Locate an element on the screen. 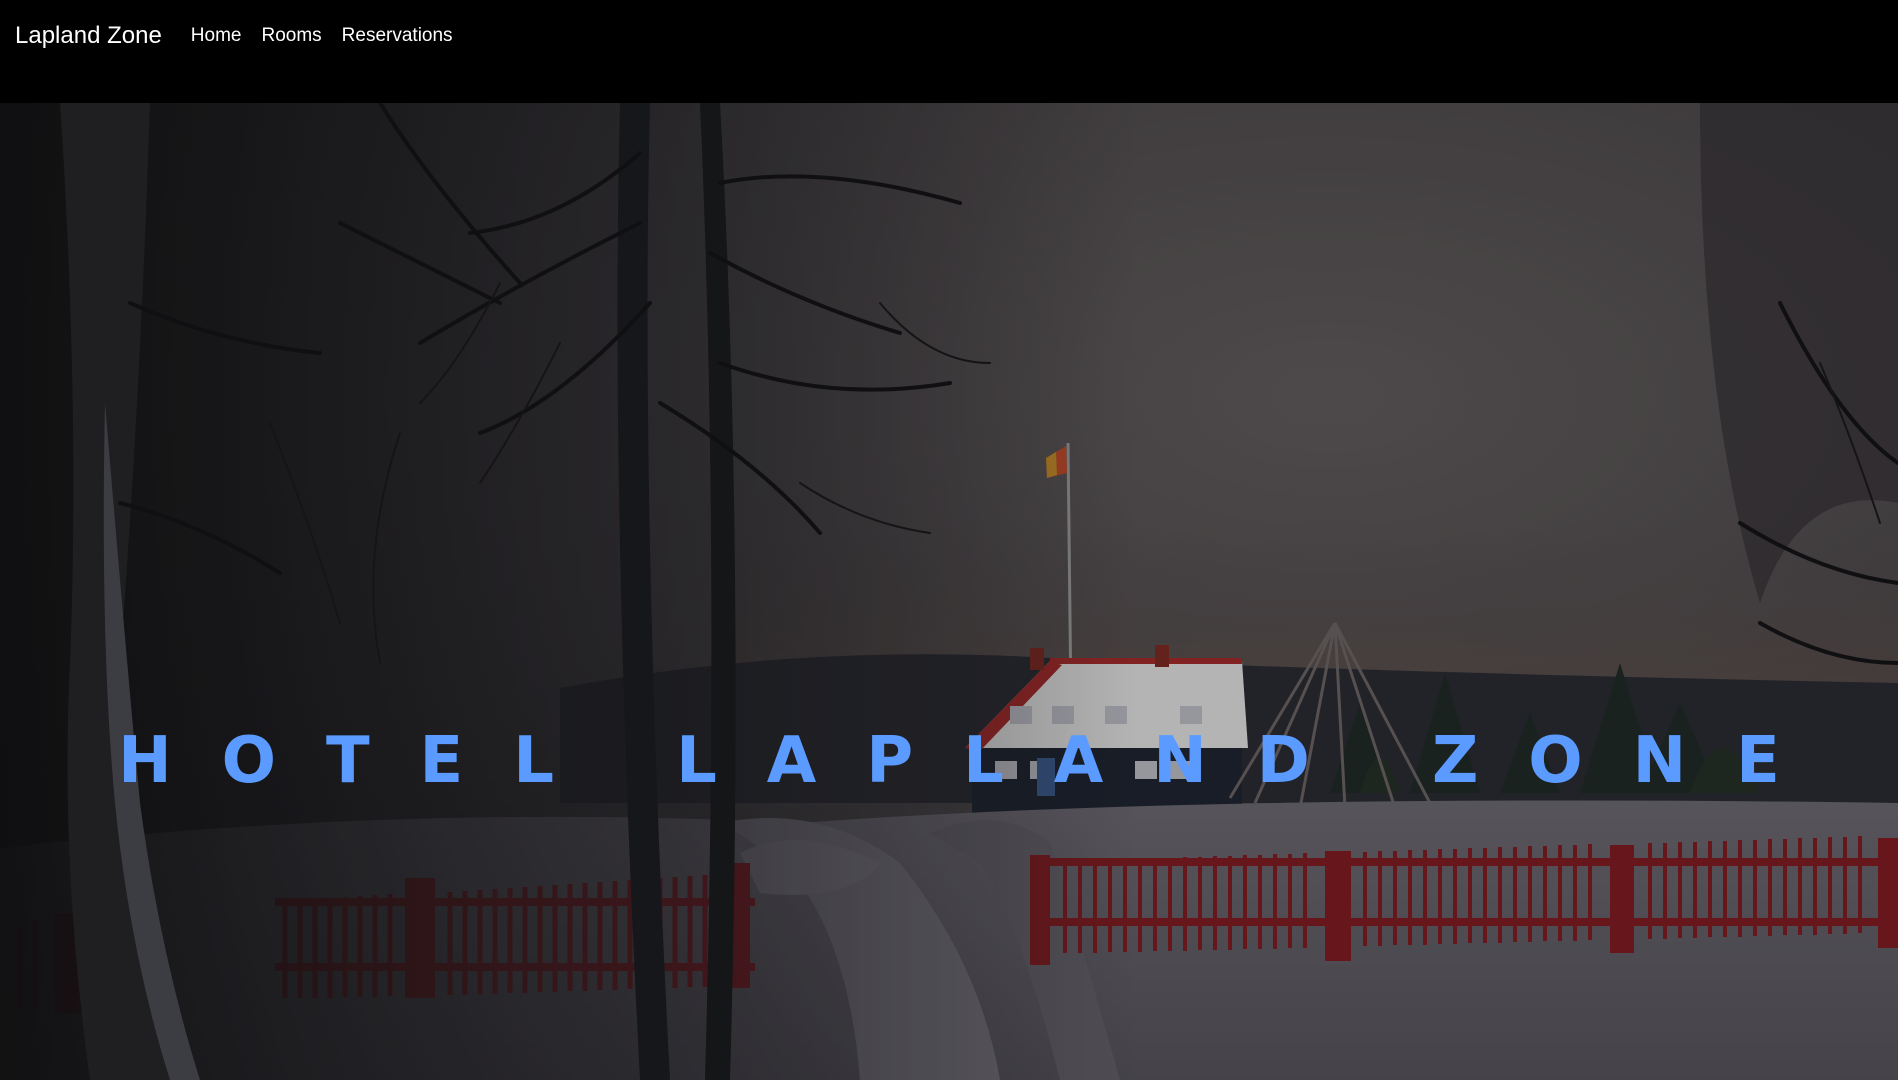  brand-link: Lapland Zone is located at coordinates (88, 36).